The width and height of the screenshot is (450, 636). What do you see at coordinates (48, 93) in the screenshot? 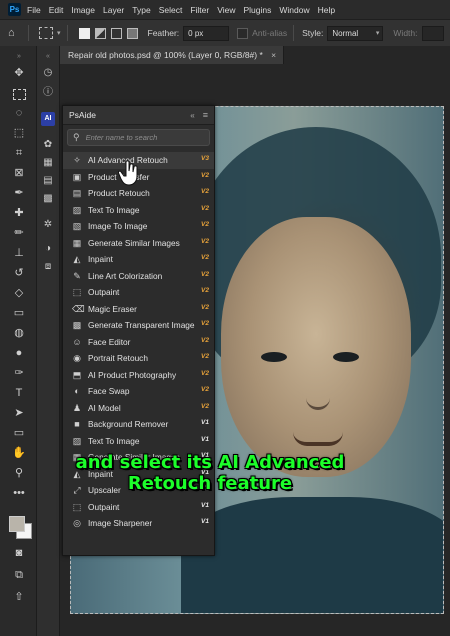
I see `info-panel-icon: ⓘ` at bounding box center [48, 93].